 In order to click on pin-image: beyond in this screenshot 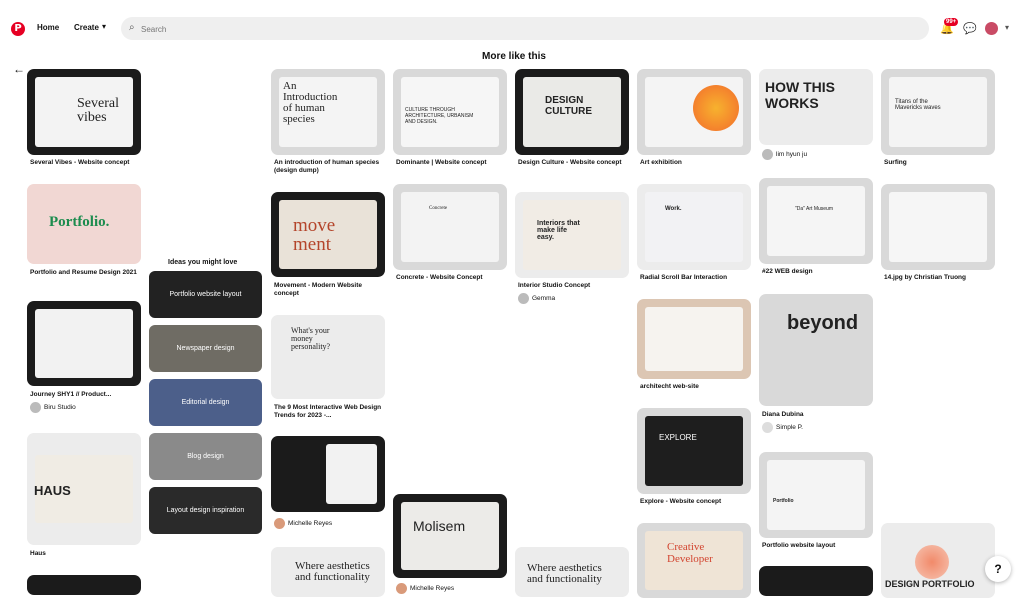, I will do `click(816, 350)`.